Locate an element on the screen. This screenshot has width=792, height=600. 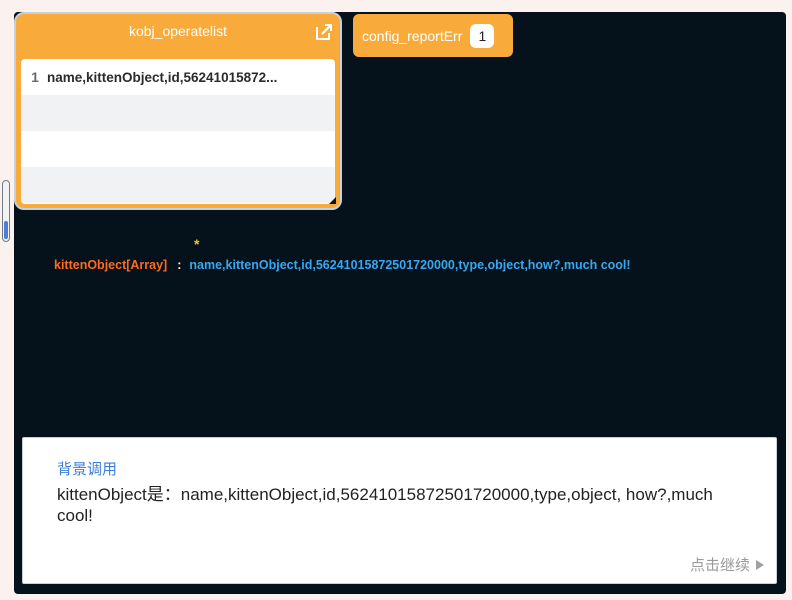
play-triangle-icon is located at coordinates (760, 564).